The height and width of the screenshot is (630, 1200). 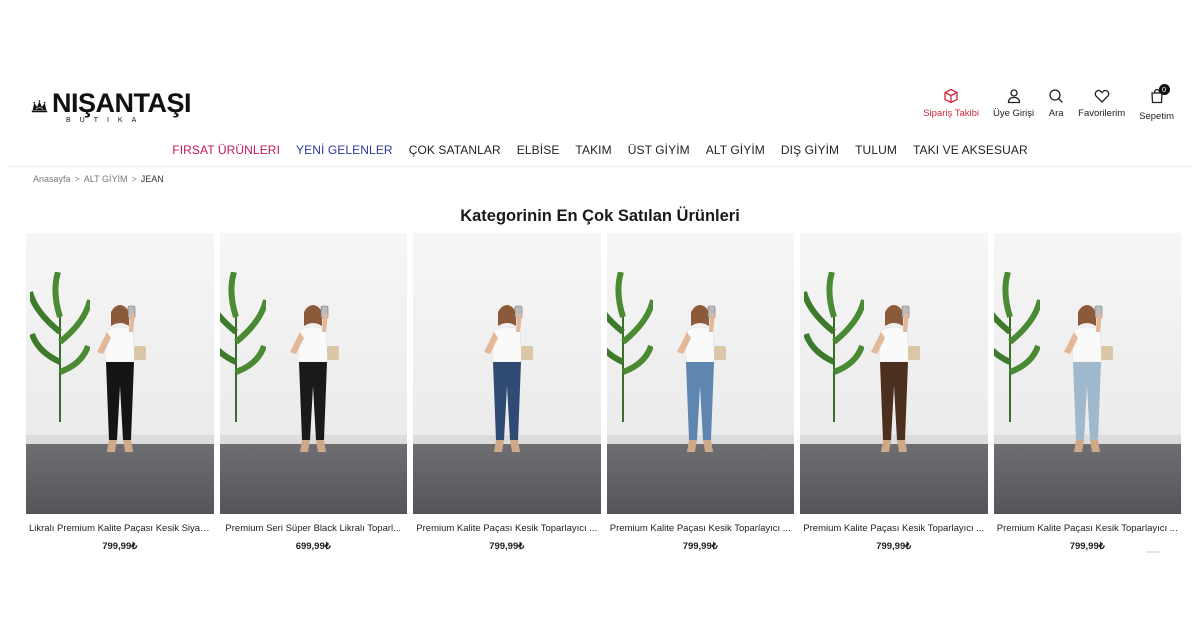 What do you see at coordinates (152, 179) in the screenshot?
I see `breadcrumb-current: JEAN` at bounding box center [152, 179].